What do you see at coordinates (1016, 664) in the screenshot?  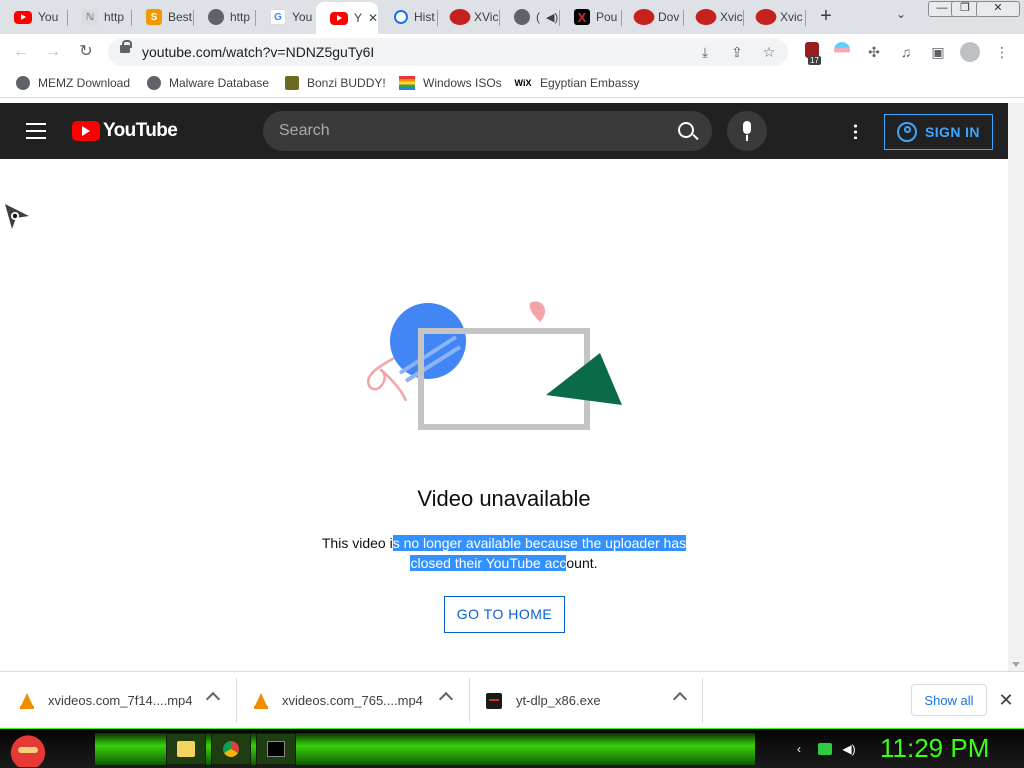 I see `scroll-down-arrow-icon` at bounding box center [1016, 664].